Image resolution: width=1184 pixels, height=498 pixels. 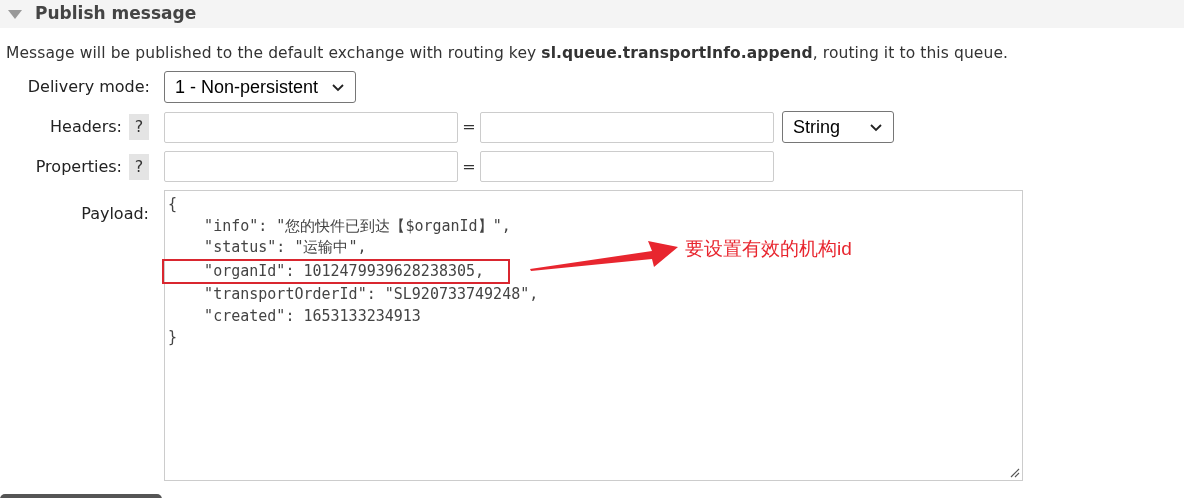 What do you see at coordinates (768, 249) in the screenshot?
I see `annotation-text: 要设置有效的机构id` at bounding box center [768, 249].